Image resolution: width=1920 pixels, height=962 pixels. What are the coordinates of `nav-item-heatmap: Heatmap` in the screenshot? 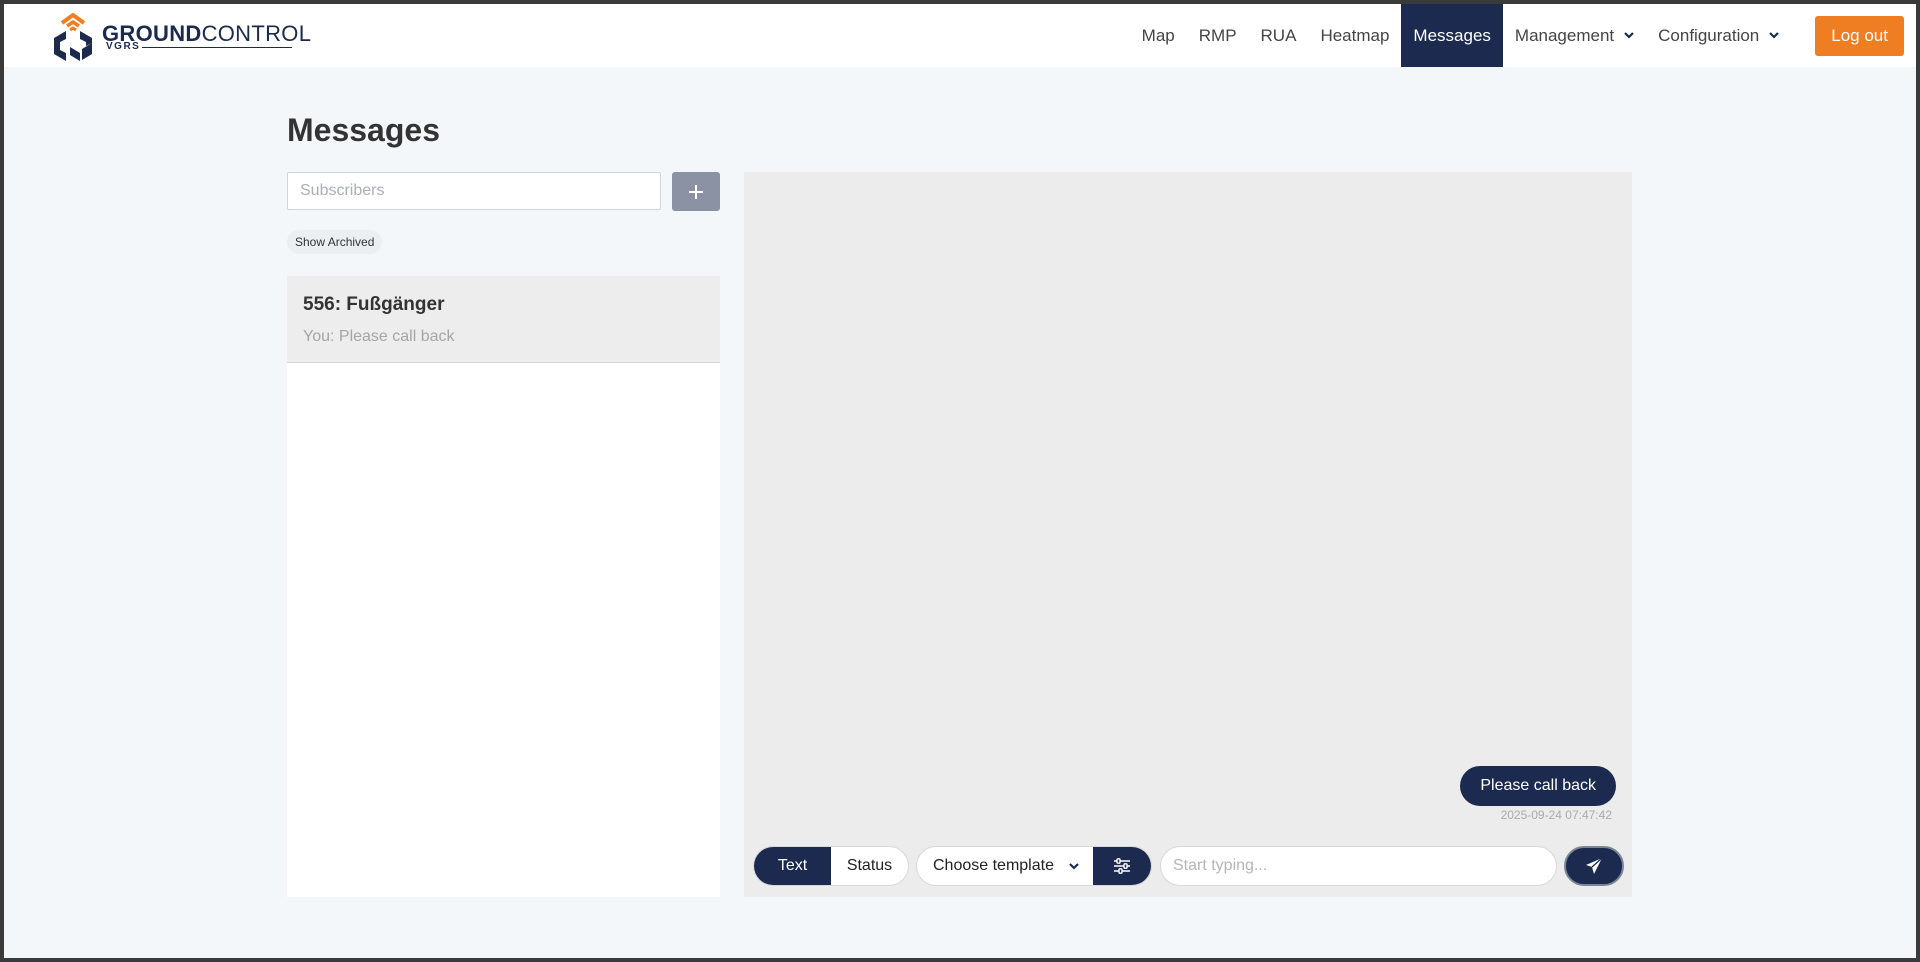 It's located at (1354, 35).